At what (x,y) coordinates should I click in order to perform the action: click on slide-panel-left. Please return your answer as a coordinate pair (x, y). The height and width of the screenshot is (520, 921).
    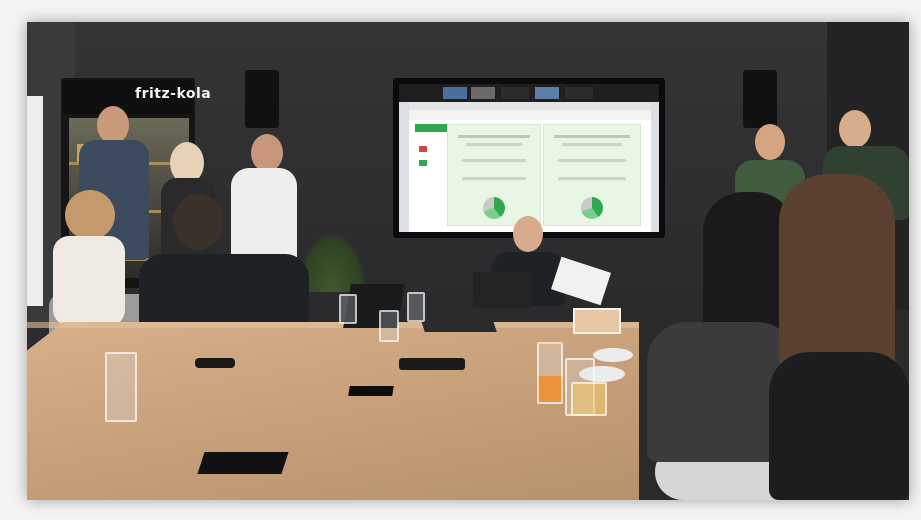
    Looking at the image, I should click on (494, 175).